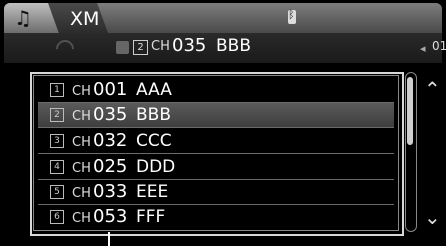  Describe the element at coordinates (432, 89) in the screenshot. I see `scroll-up-icon: ⌃` at that location.